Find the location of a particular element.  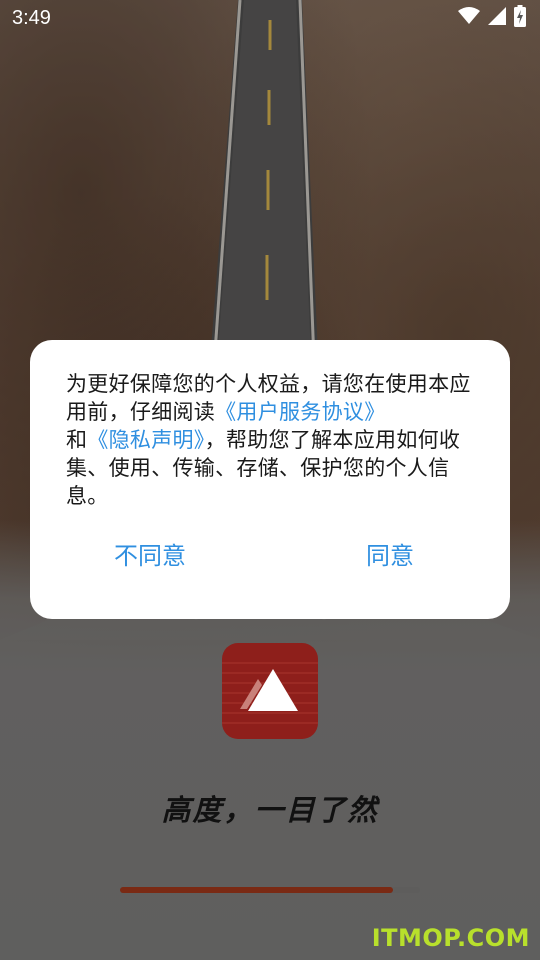

app-logo is located at coordinates (270, 691).